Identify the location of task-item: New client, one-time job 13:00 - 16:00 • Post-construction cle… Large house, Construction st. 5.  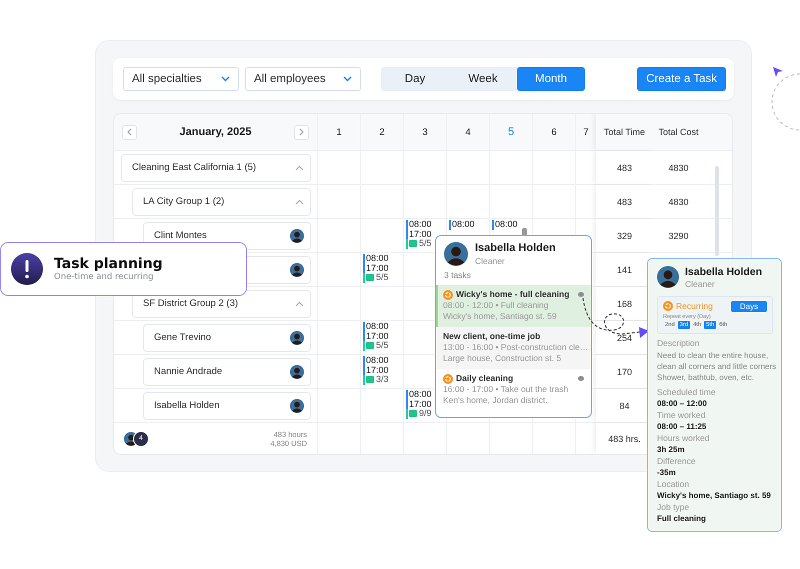
(513, 348).